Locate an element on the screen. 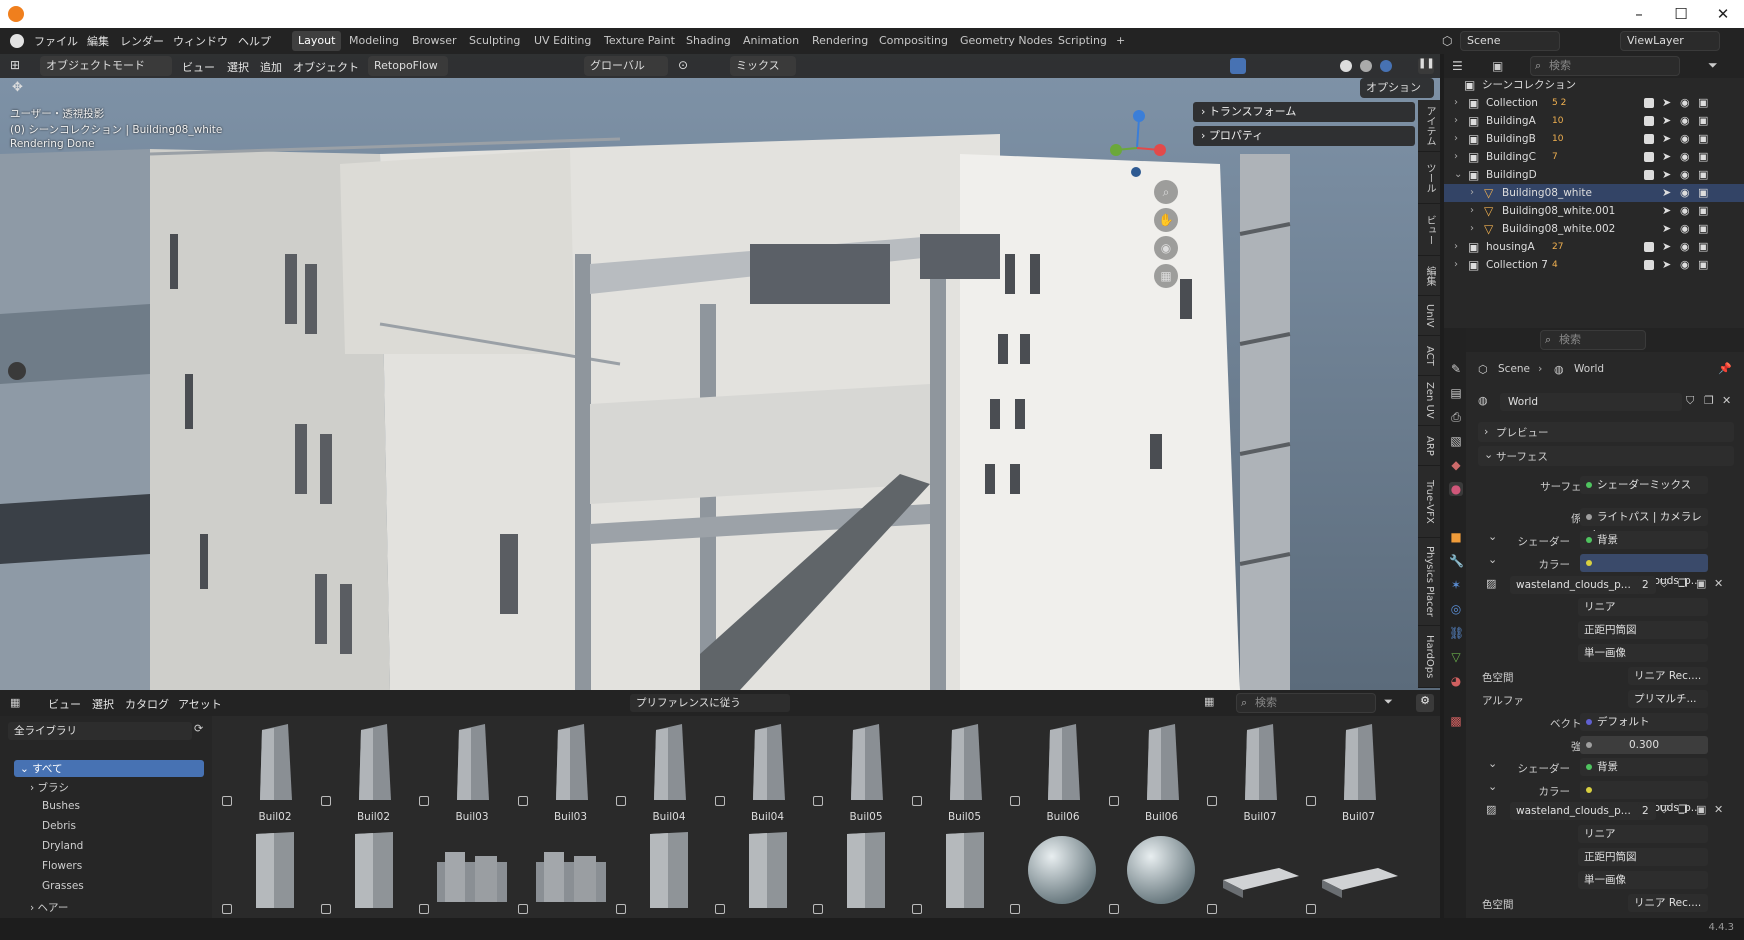 This screenshot has height=940, width=1744. strength-field: 0.300 is located at coordinates (1644, 745).